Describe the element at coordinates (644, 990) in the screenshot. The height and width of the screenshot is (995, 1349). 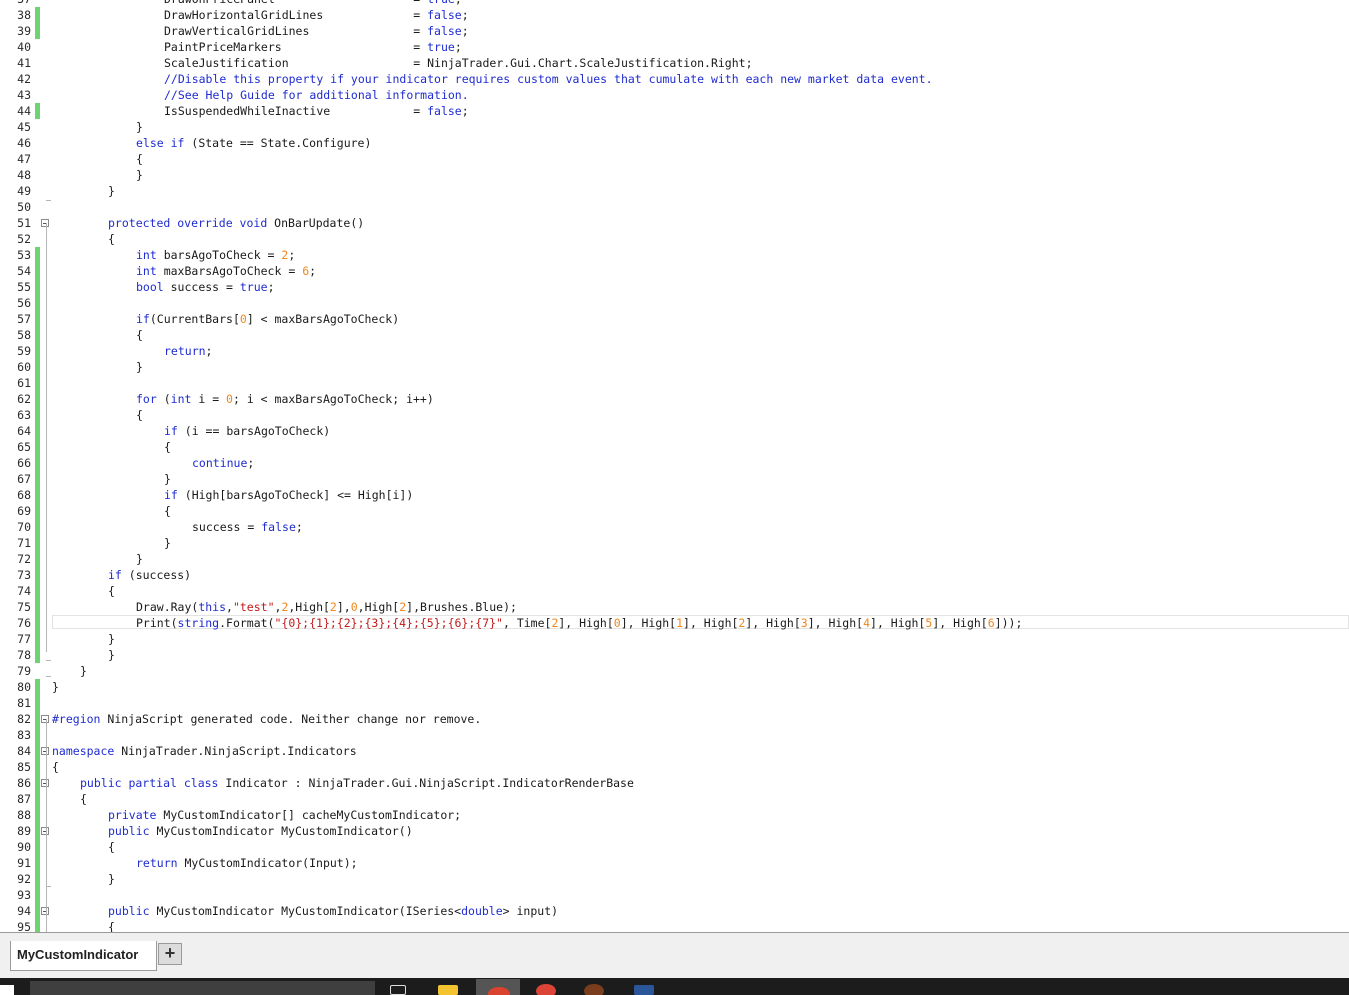
I see `word-icon` at that location.